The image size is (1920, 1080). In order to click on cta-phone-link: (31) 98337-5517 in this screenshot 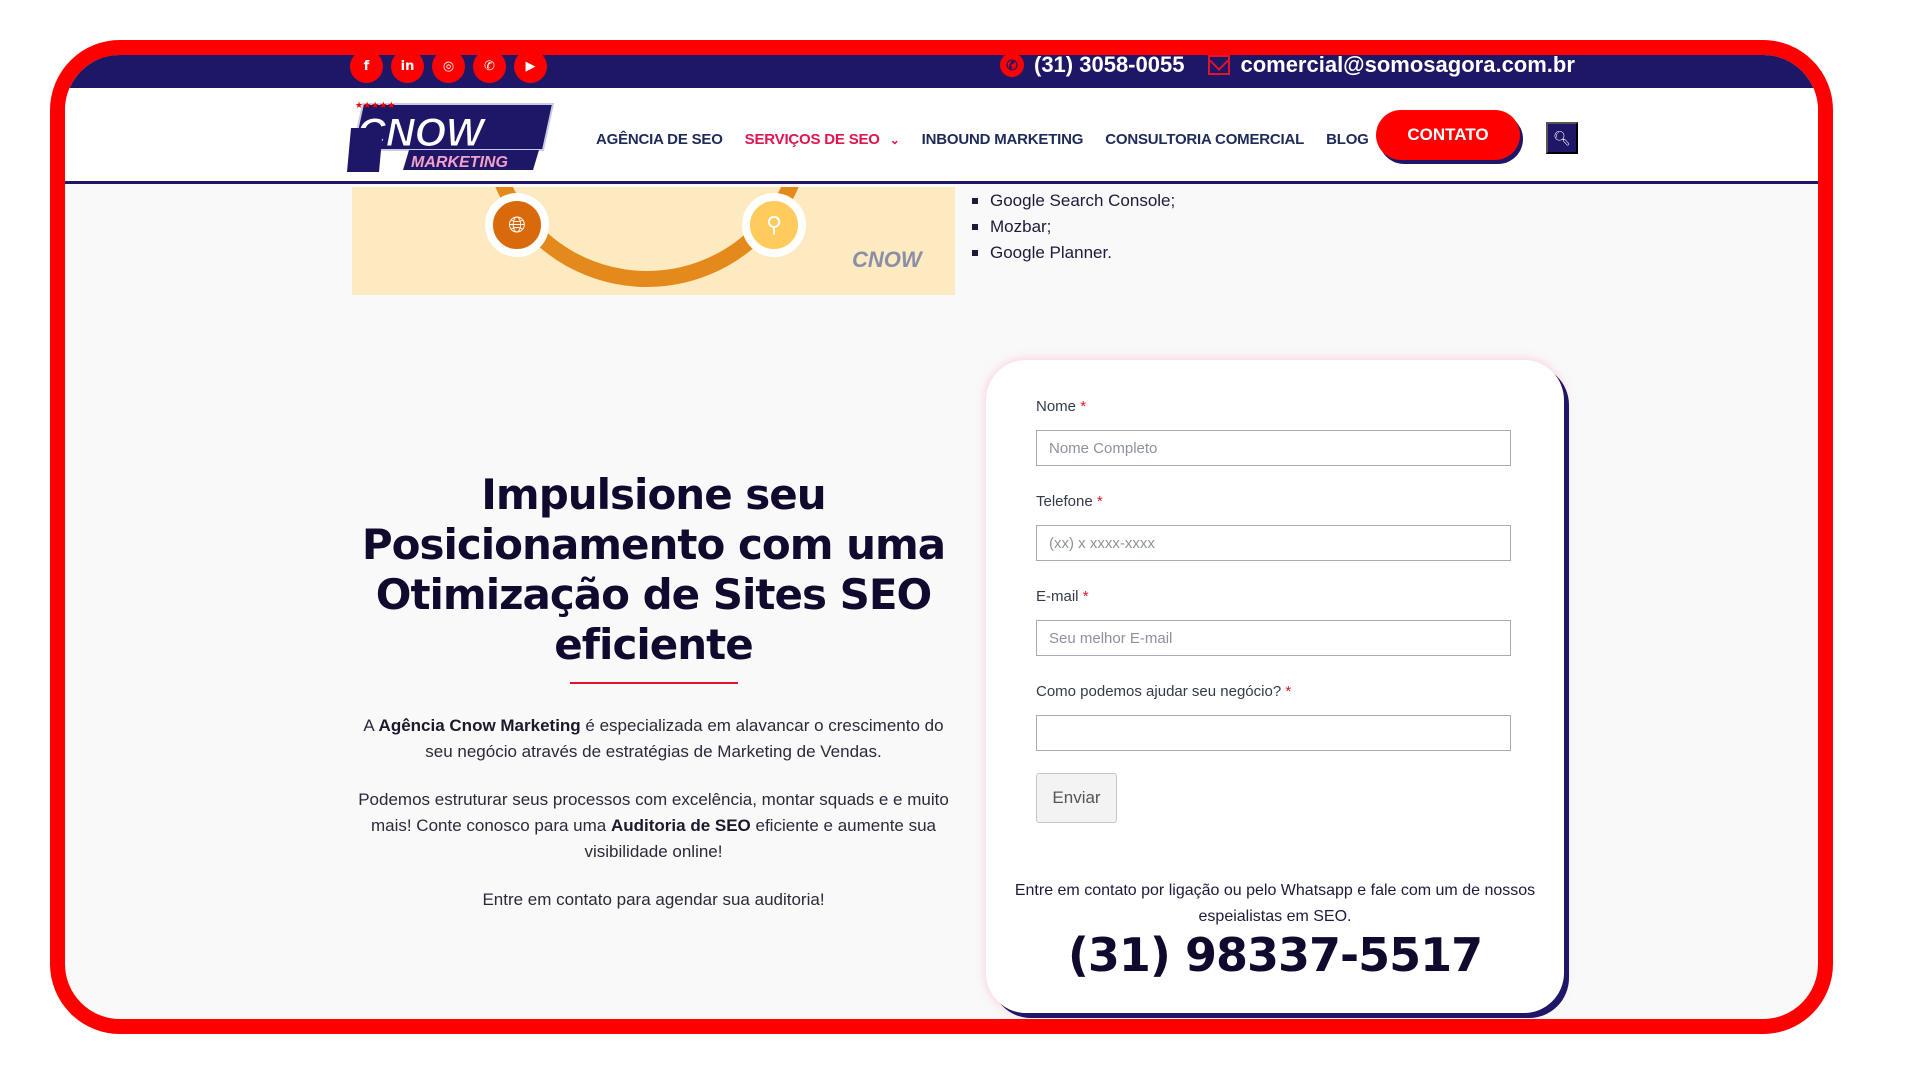, I will do `click(1275, 955)`.